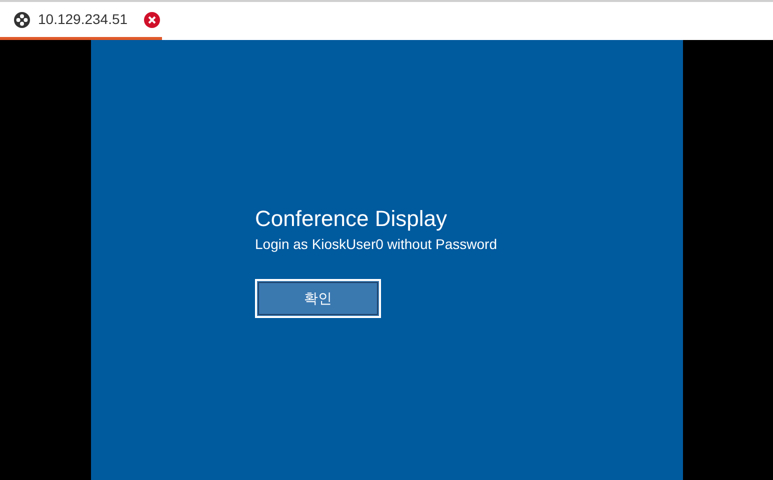 This screenshot has height=480, width=773. I want to click on close-icon, so click(152, 20).